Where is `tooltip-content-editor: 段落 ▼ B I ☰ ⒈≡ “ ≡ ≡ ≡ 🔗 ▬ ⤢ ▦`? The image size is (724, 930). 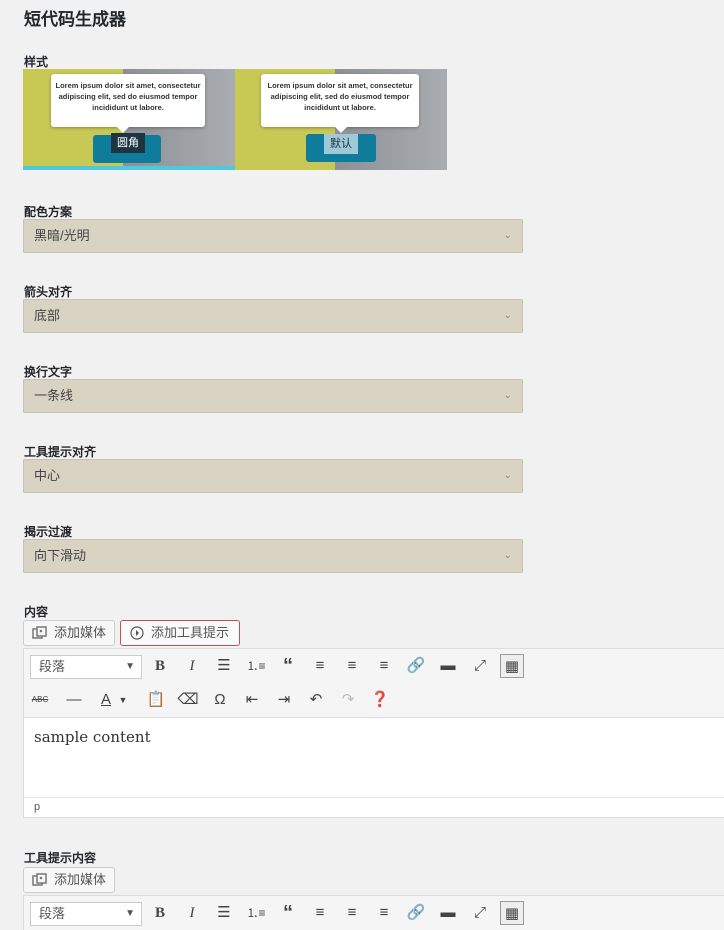
tooltip-content-editor: 段落 ▼ B I ☰ ⒈≡ “ ≡ ≡ ≡ 🔗 ▬ ⤢ ▦ is located at coordinates (373, 912).